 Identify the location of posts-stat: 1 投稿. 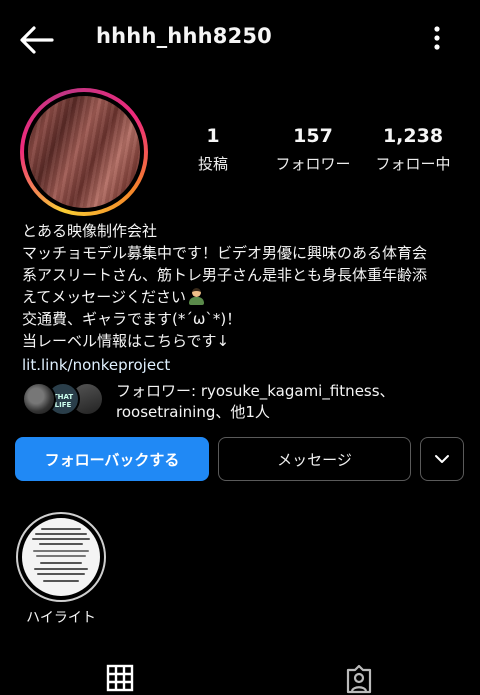
(213, 149).